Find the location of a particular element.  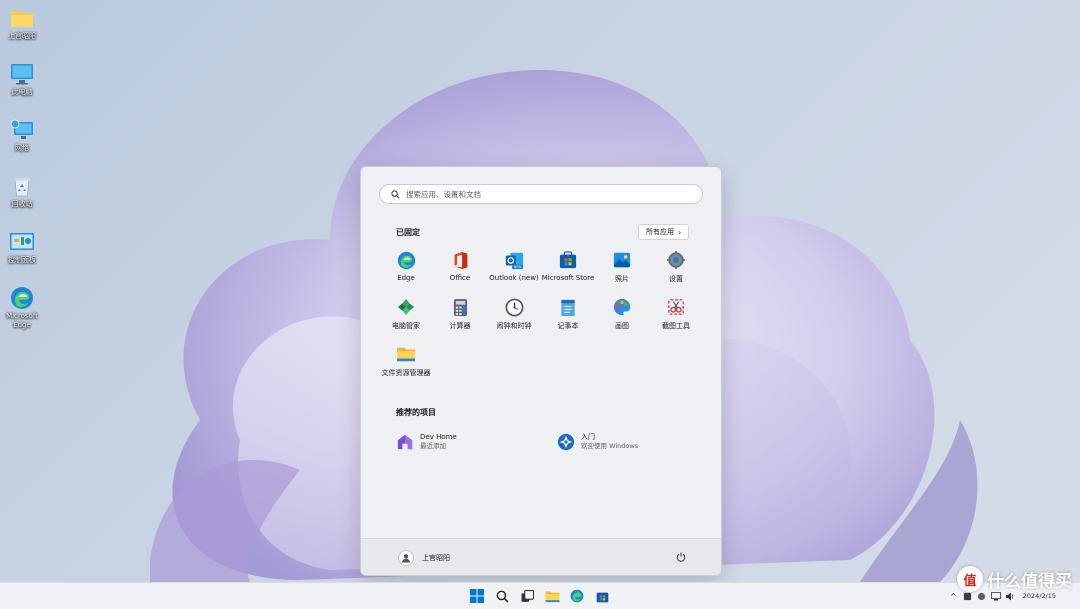

desktop-icon-microsoft-edge: Microsoft Edge is located at coordinates (22, 308).